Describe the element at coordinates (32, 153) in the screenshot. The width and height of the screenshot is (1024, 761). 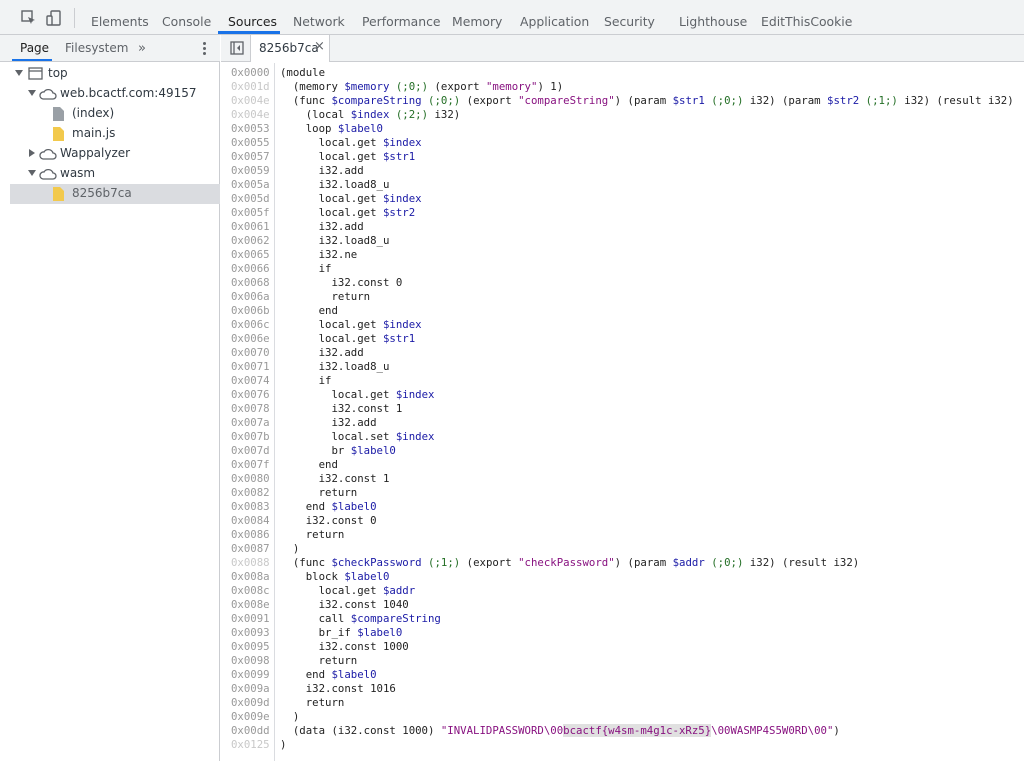
I see `collapse-arrow-icon` at that location.